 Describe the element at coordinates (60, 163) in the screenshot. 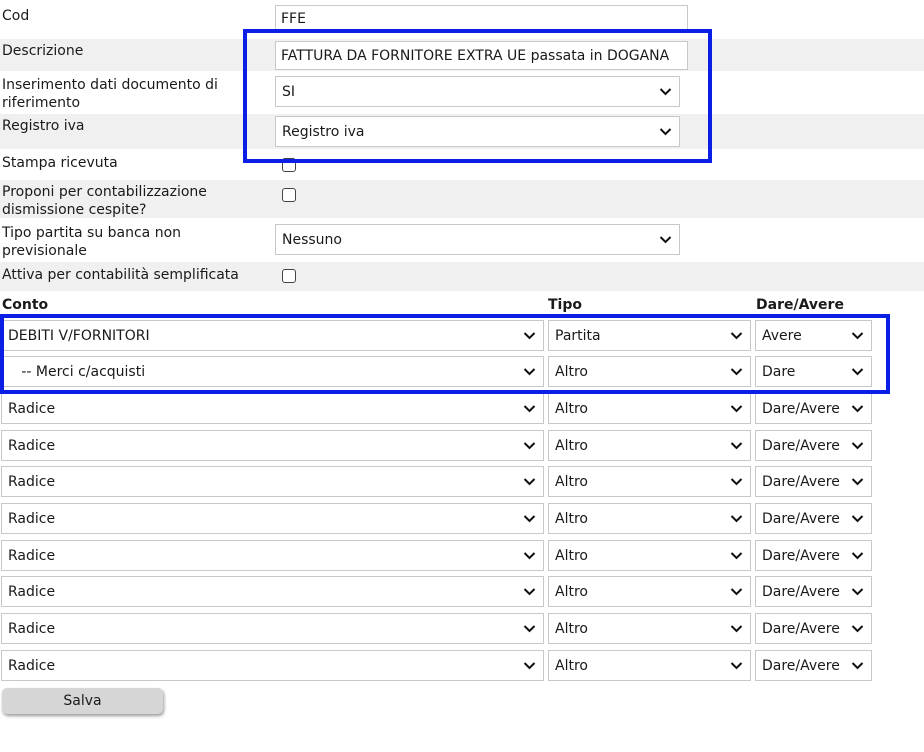

I see `stampa-label: Stampa ricevuta` at that location.